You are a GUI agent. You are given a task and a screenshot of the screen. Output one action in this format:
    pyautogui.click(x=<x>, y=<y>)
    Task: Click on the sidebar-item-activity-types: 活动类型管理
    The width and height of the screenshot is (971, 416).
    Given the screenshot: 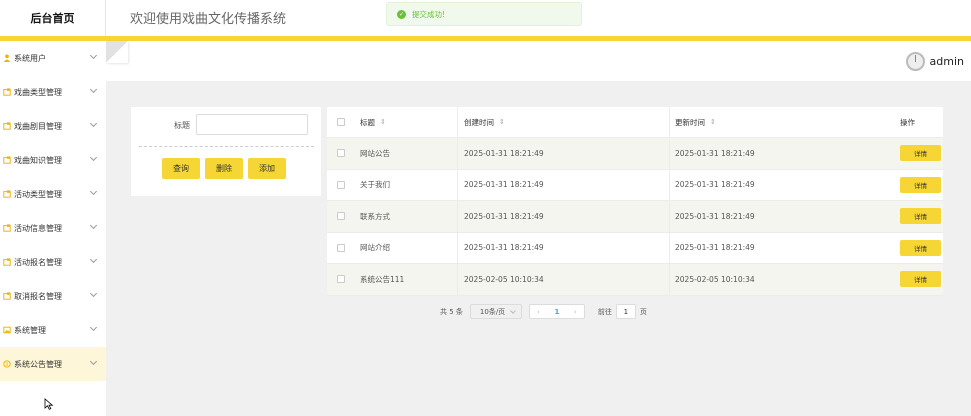 What is the action you would take?
    pyautogui.click(x=53, y=194)
    